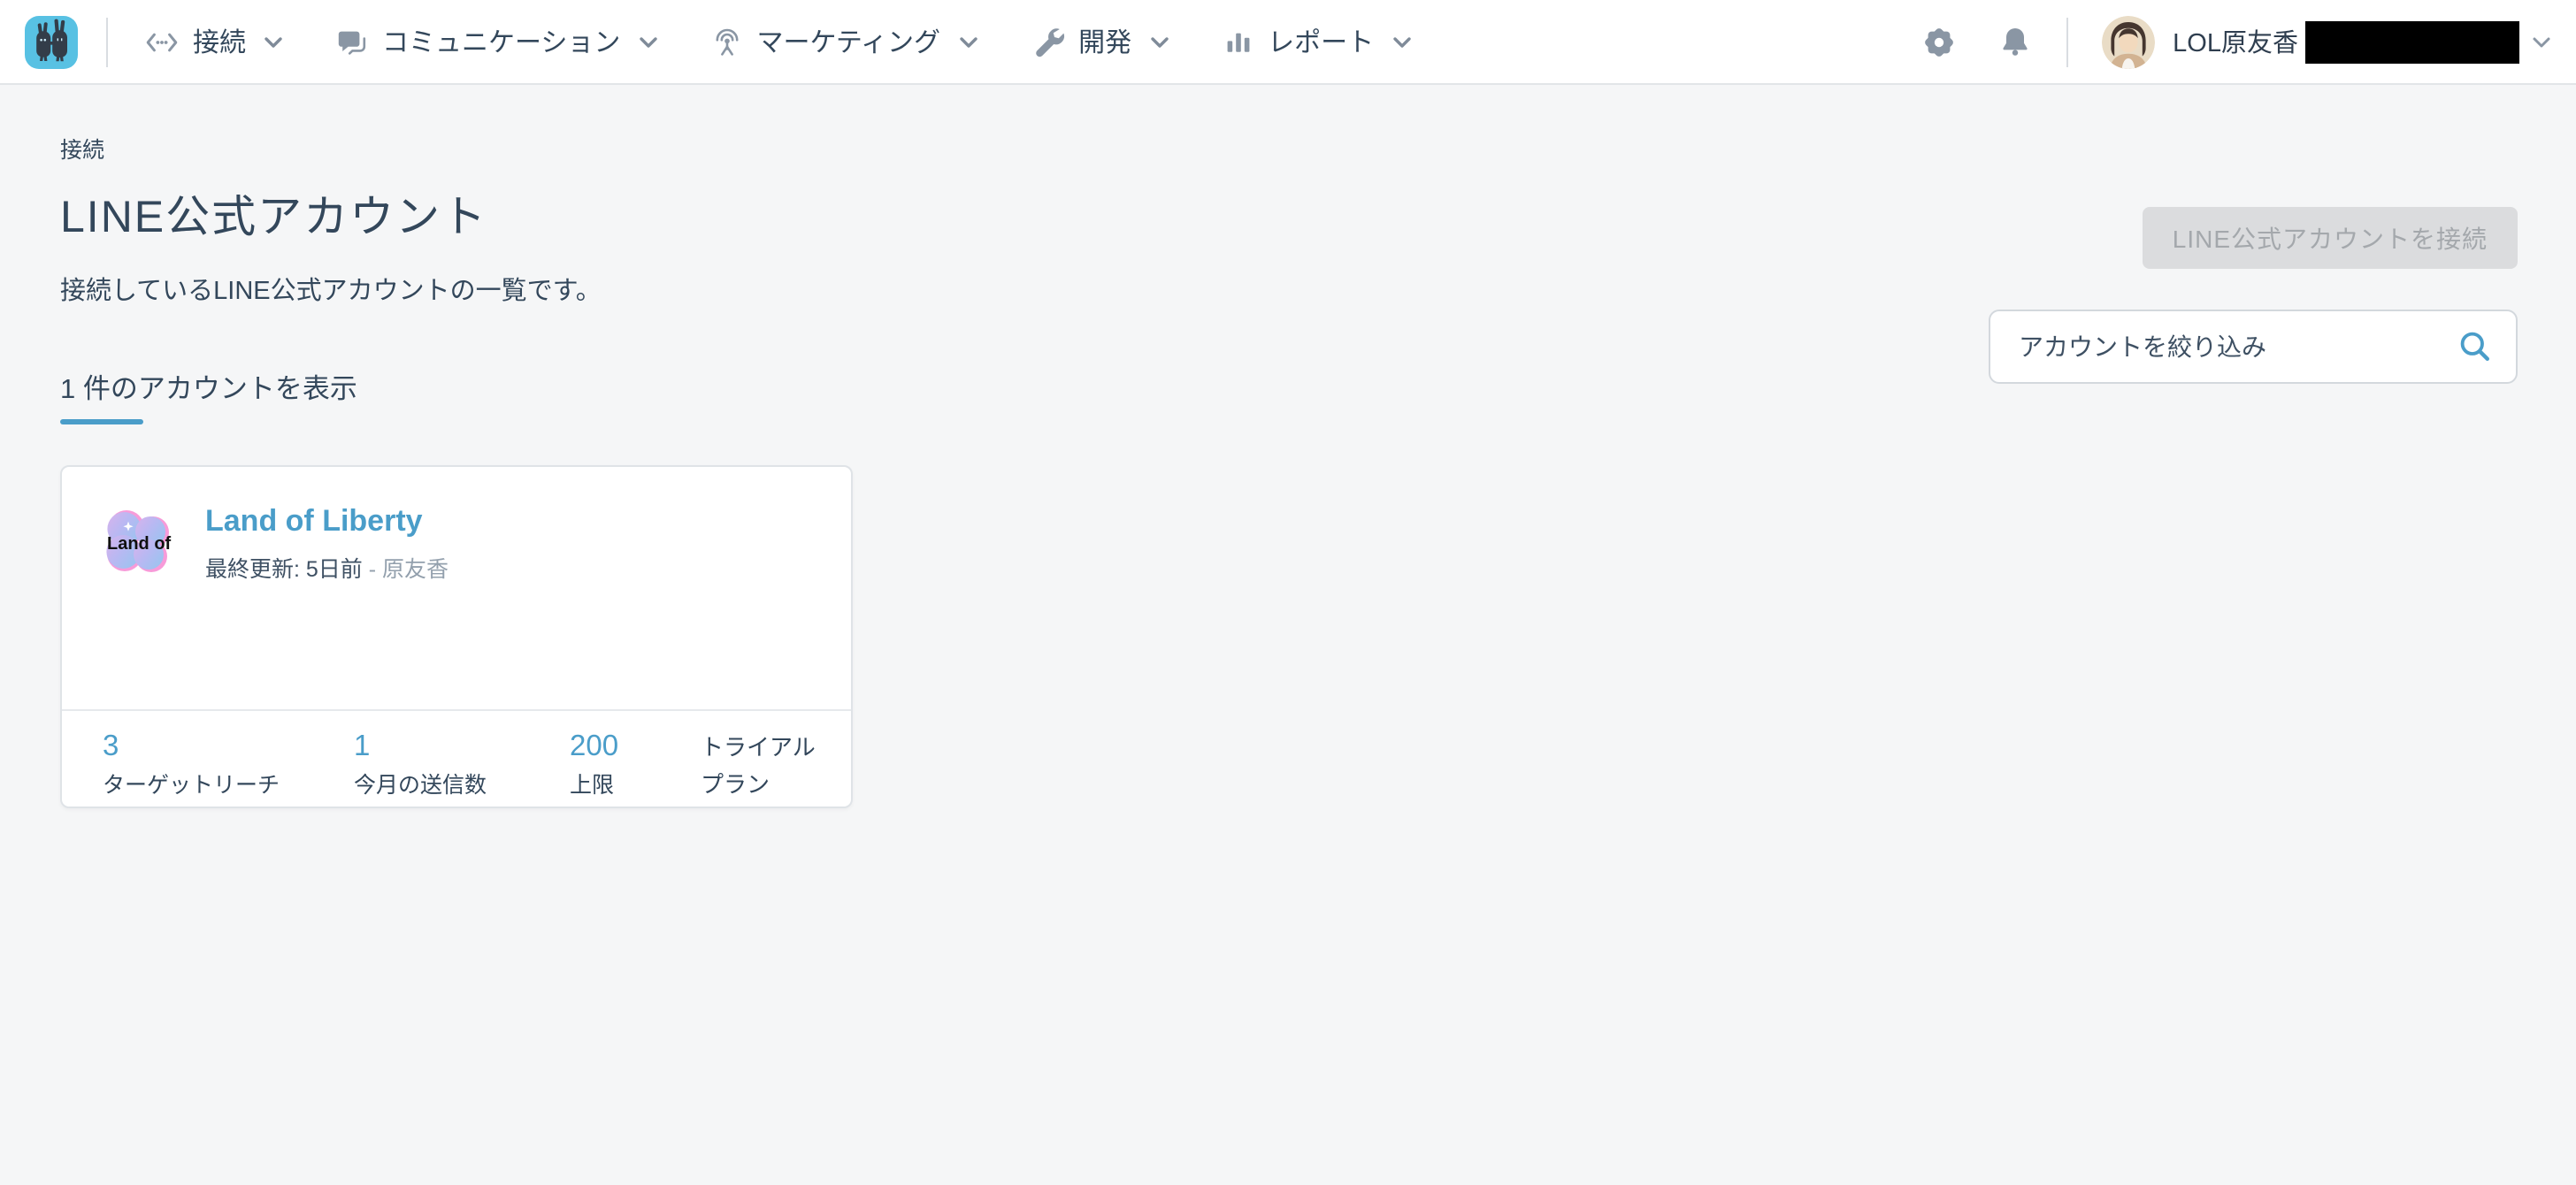  Describe the element at coordinates (228, 768) in the screenshot. I see `stat-target-reach: 3 ターゲットリーチ` at that location.